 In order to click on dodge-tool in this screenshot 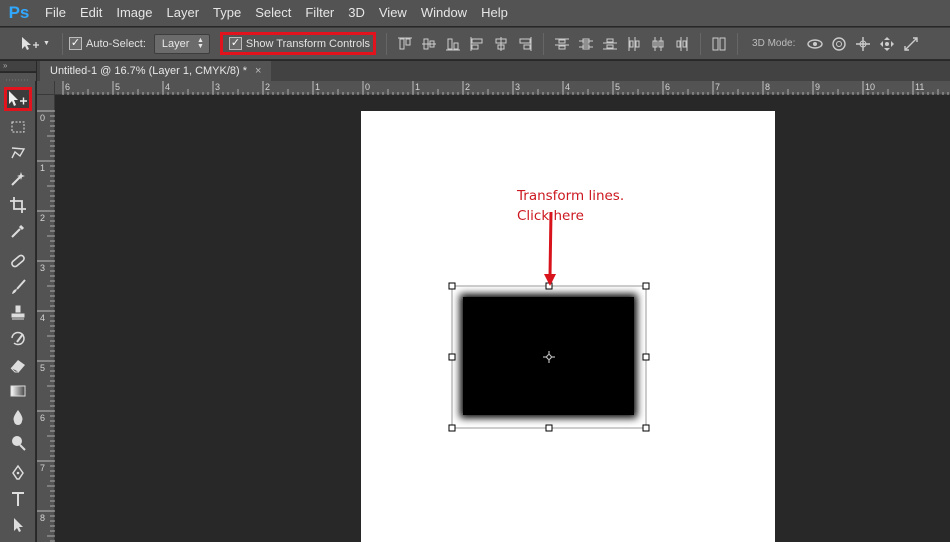, I will do `click(18, 443)`.